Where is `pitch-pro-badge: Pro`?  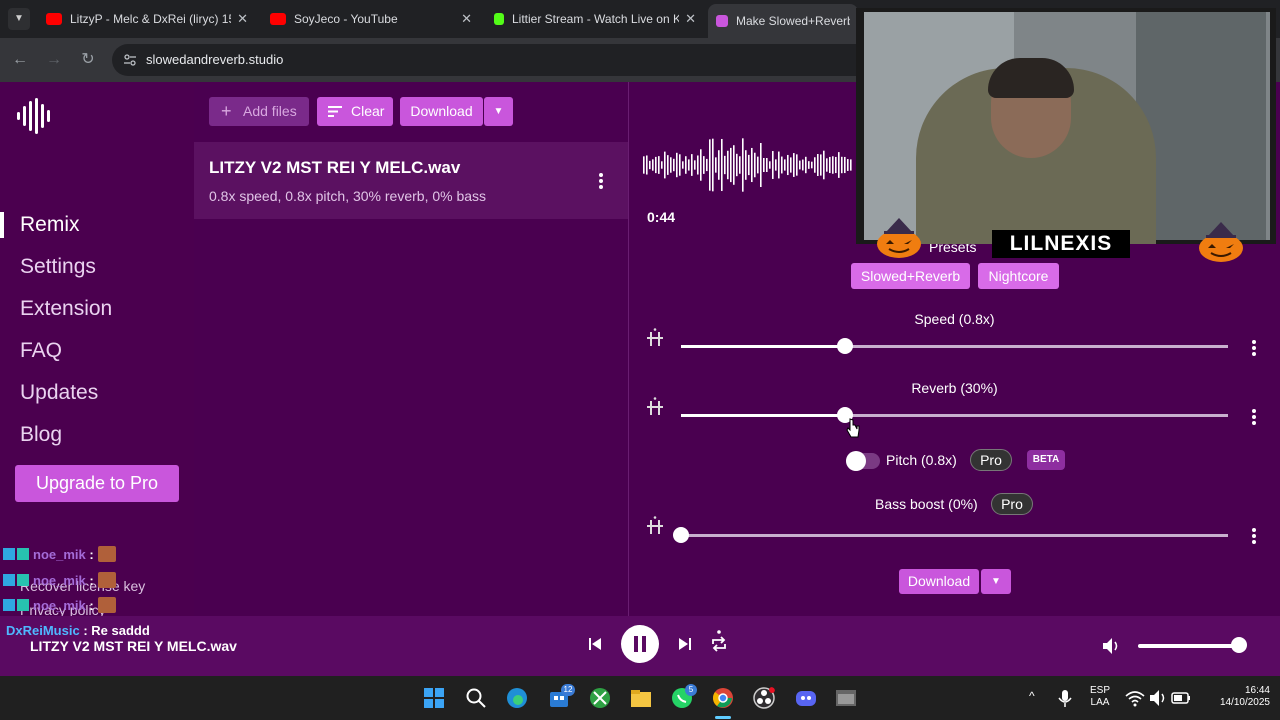 pitch-pro-badge: Pro is located at coordinates (991, 460).